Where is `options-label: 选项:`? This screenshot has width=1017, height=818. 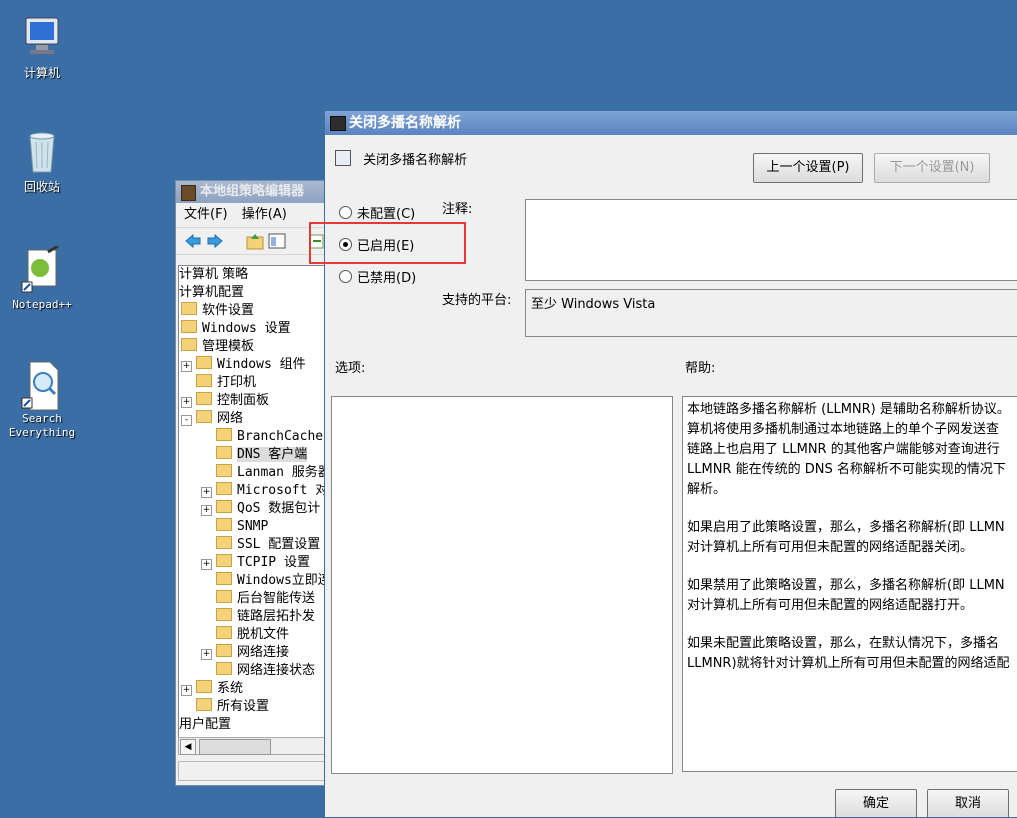 options-label: 选项: is located at coordinates (350, 368).